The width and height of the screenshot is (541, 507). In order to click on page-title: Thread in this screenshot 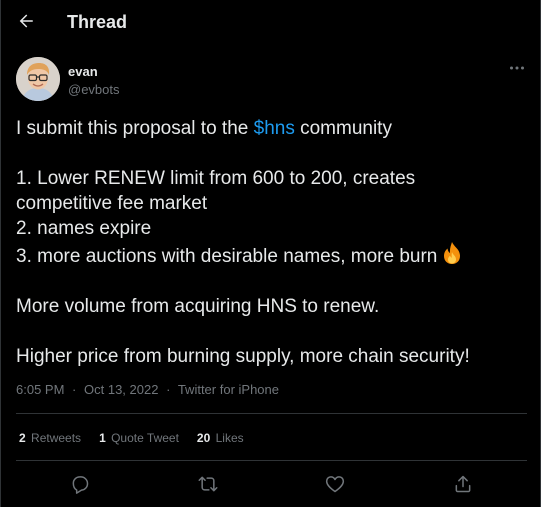, I will do `click(97, 22)`.